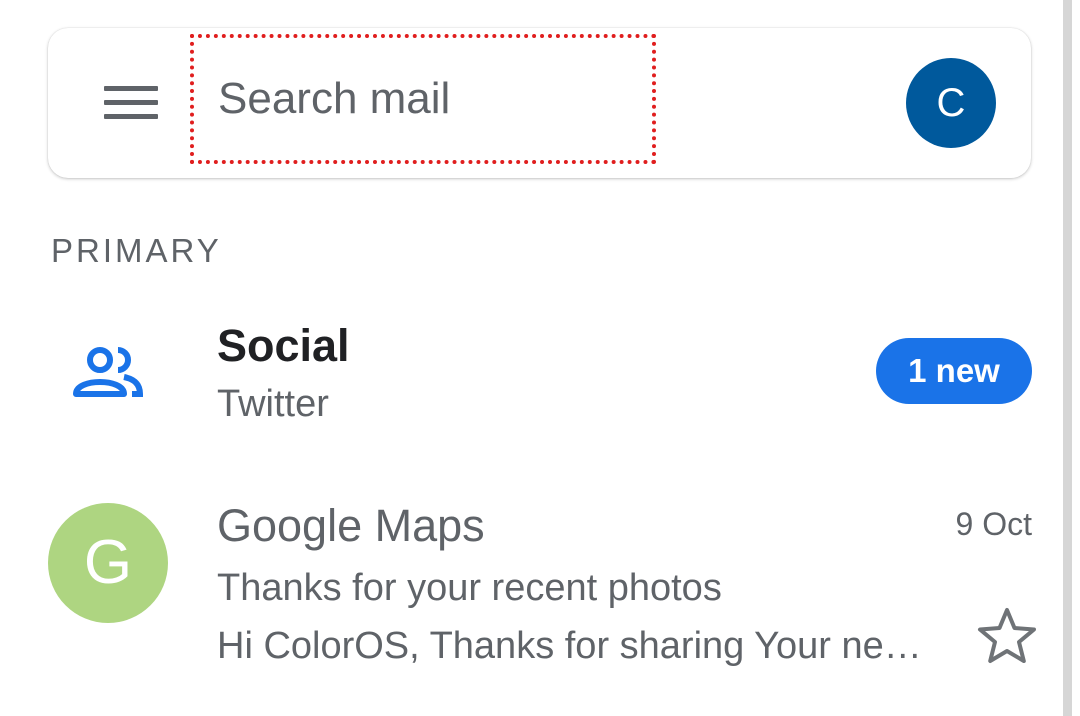  I want to click on search-input, so click(423, 99).